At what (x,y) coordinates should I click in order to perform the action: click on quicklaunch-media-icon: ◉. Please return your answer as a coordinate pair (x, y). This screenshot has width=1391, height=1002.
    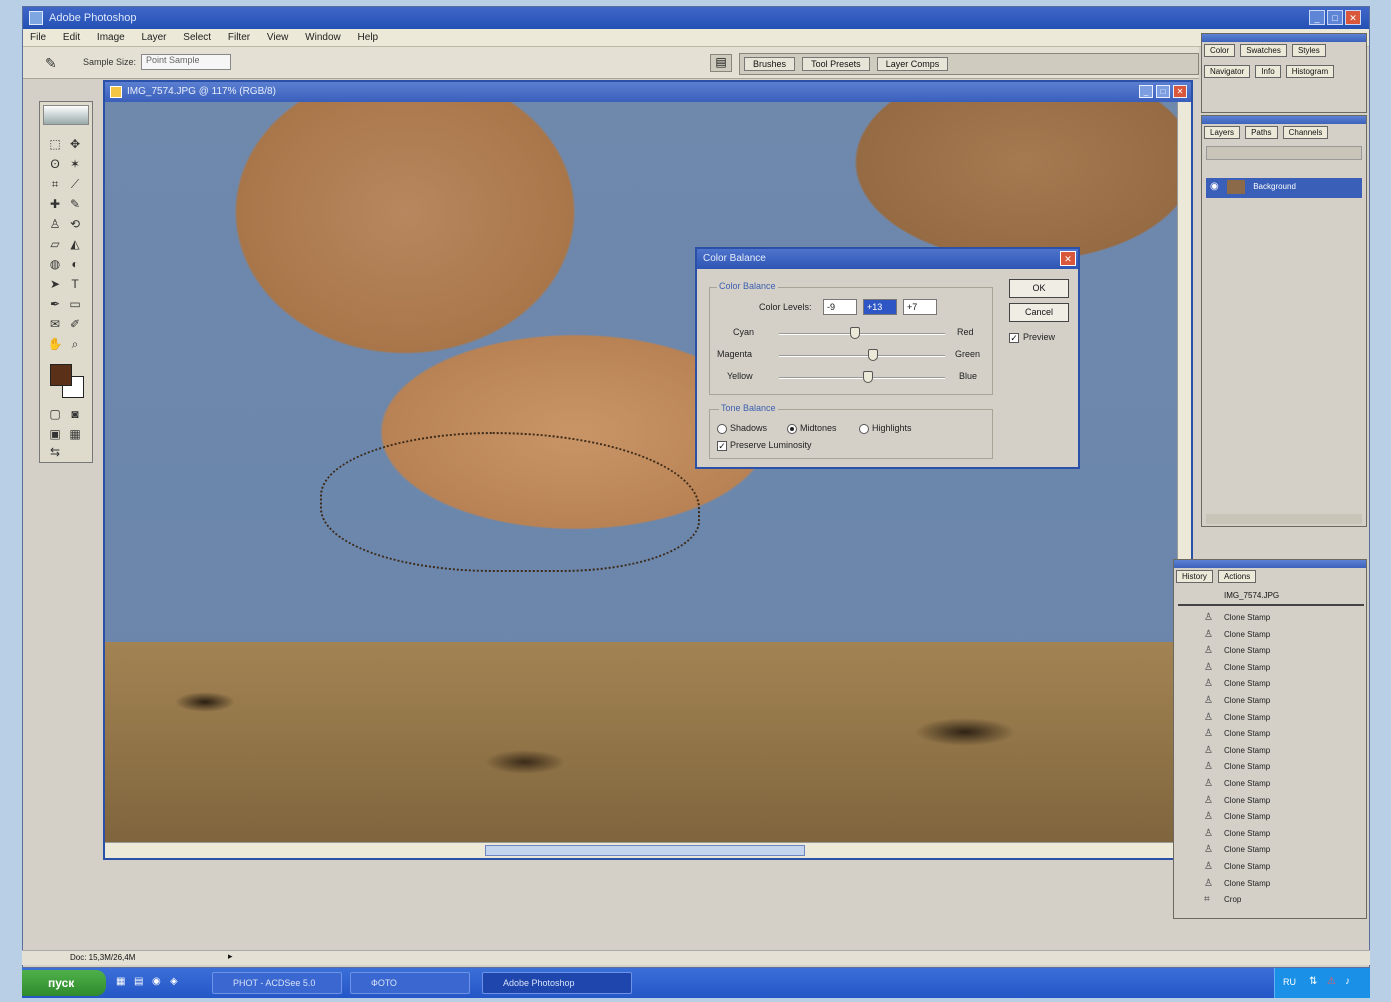
    Looking at the image, I should click on (158, 982).